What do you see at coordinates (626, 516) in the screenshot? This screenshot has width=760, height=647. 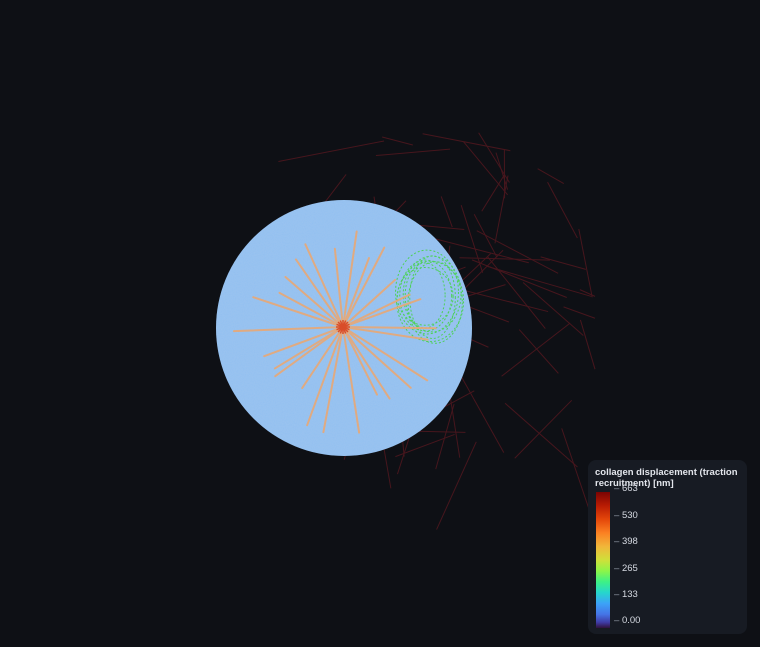 I see `legend-tick: 530` at bounding box center [626, 516].